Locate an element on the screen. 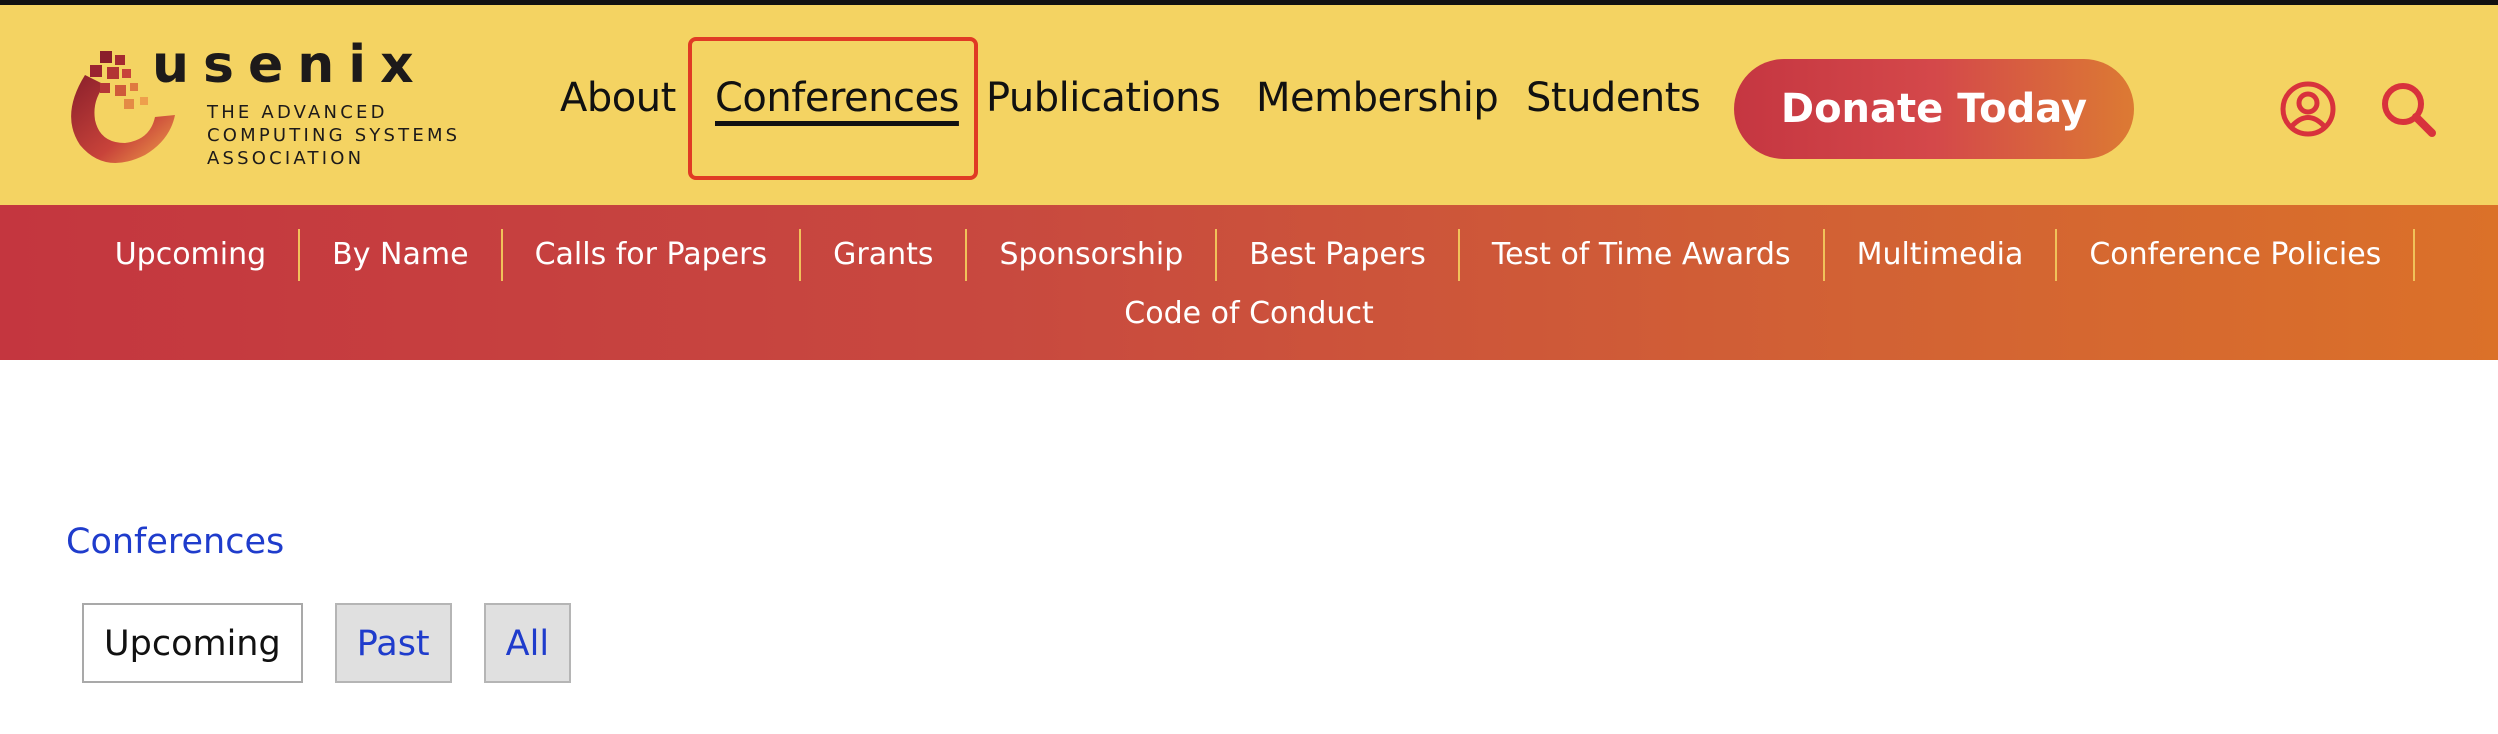 Image resolution: width=2498 pixels, height=734 pixels. subnav-upcoming: Upcoming is located at coordinates (192, 255).